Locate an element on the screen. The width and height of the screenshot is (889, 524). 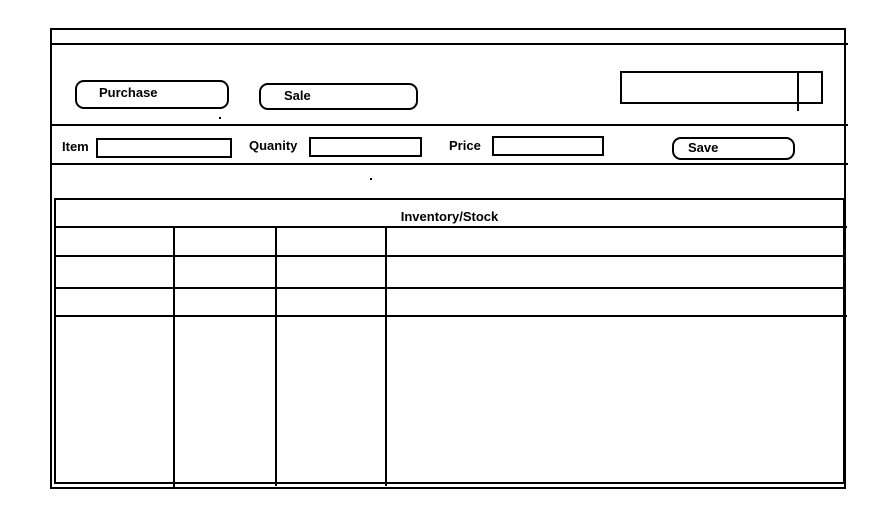
text-cursor is located at coordinates (798, 92).